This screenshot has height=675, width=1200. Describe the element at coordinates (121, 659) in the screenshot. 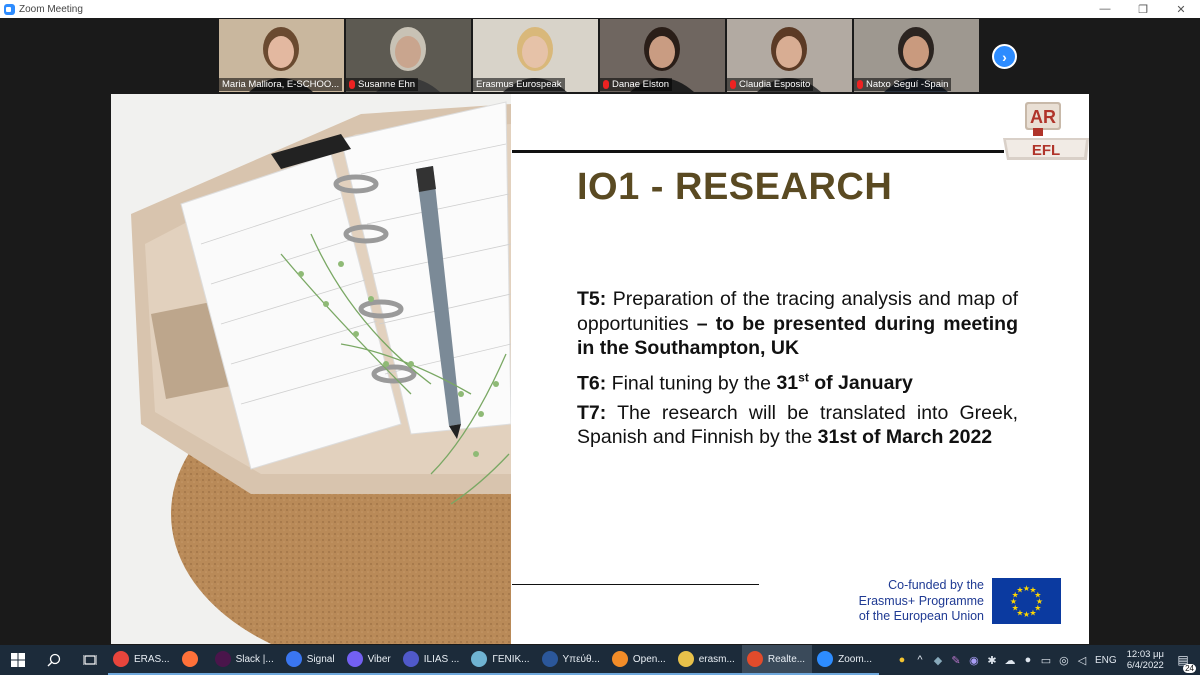

I see `chrome-icon` at that location.